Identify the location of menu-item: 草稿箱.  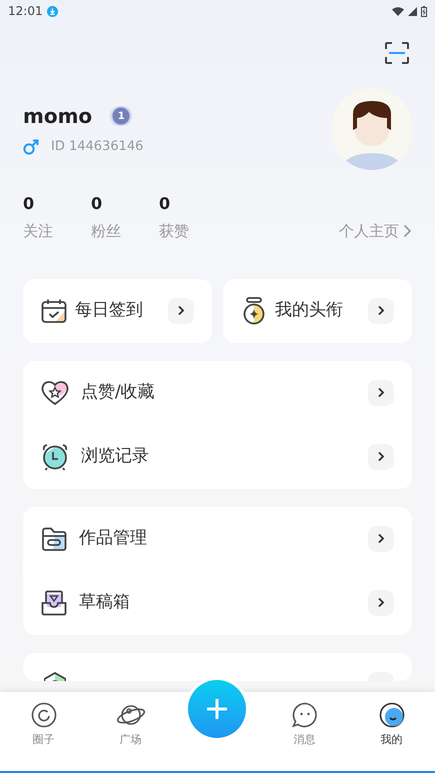
(217, 602).